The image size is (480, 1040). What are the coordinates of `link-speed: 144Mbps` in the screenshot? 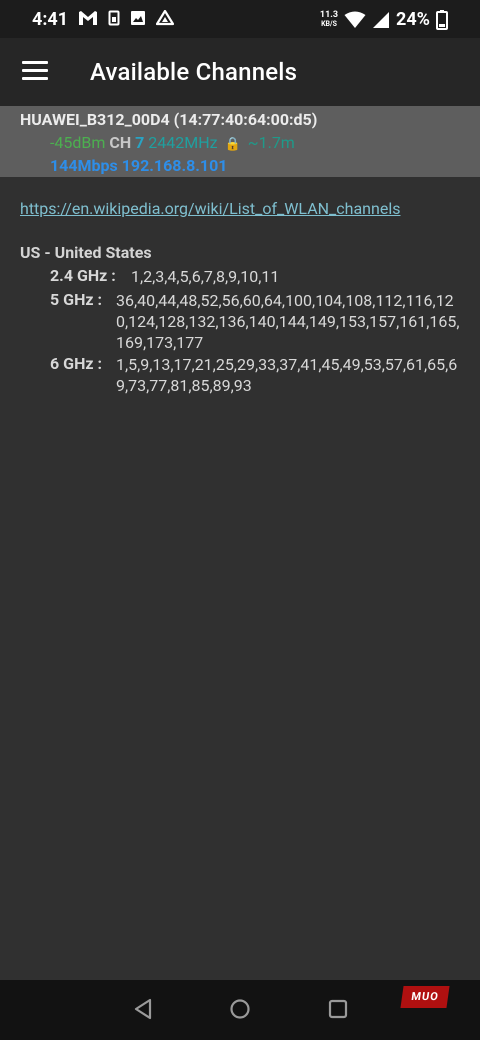 It's located at (84, 165).